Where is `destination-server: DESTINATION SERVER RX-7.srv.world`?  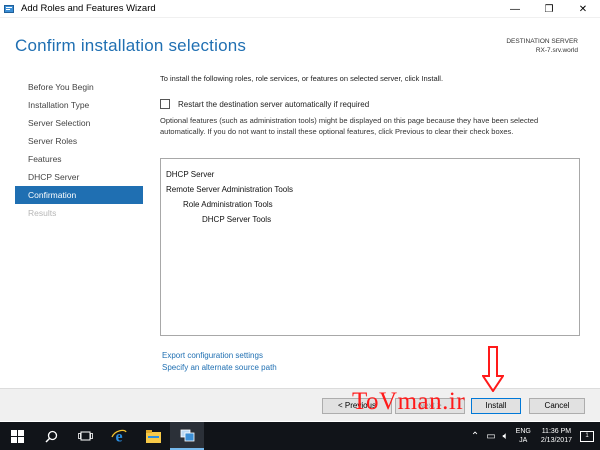 destination-server: DESTINATION SERVER RX-7.srv.world is located at coordinates (542, 46).